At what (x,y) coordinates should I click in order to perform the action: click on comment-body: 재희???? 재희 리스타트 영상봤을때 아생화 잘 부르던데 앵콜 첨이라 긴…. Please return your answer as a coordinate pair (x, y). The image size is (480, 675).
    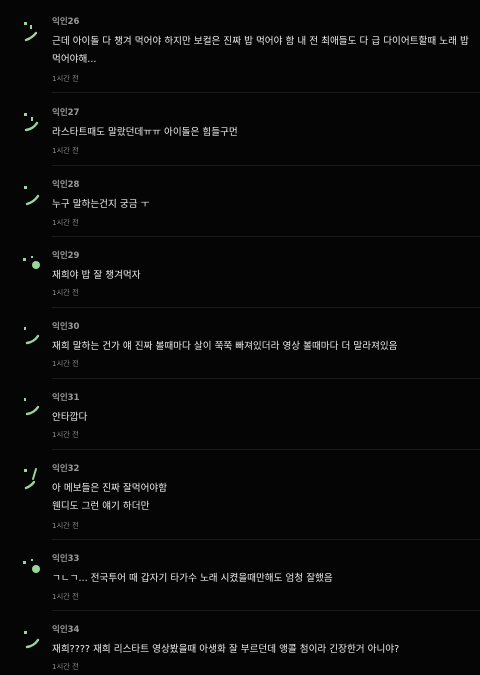
    Looking at the image, I should click on (226, 649).